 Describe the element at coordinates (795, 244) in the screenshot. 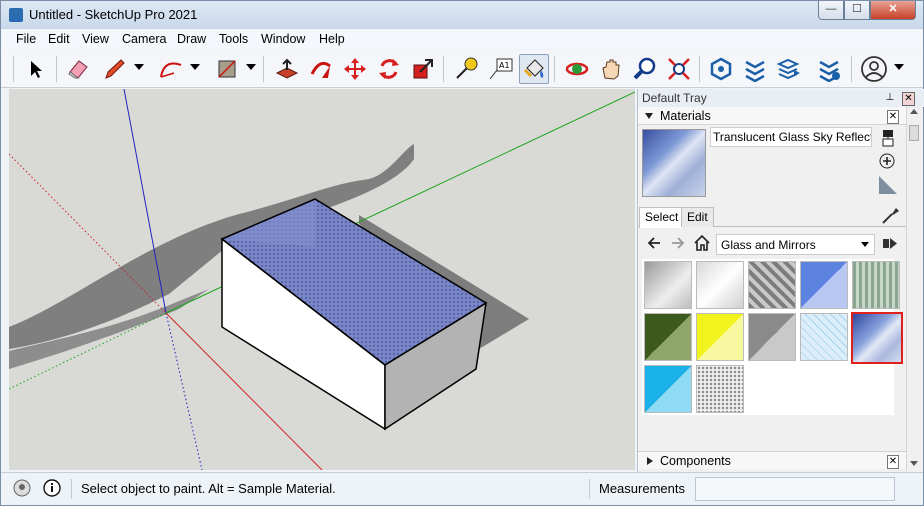

I see `collection-dropdown: Glass and Mirrors` at that location.